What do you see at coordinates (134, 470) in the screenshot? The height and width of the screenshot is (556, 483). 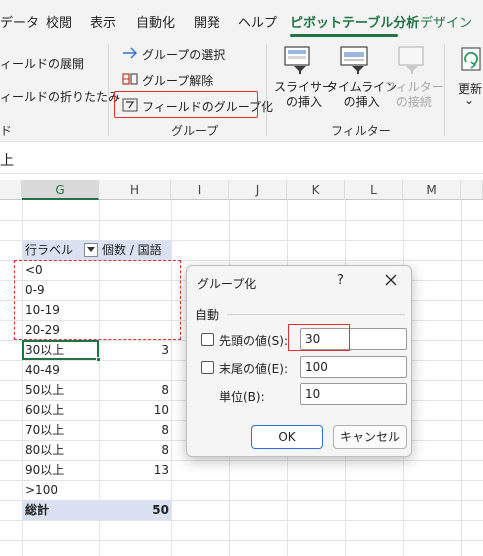 I see `pivot-row-value: 13` at bounding box center [134, 470].